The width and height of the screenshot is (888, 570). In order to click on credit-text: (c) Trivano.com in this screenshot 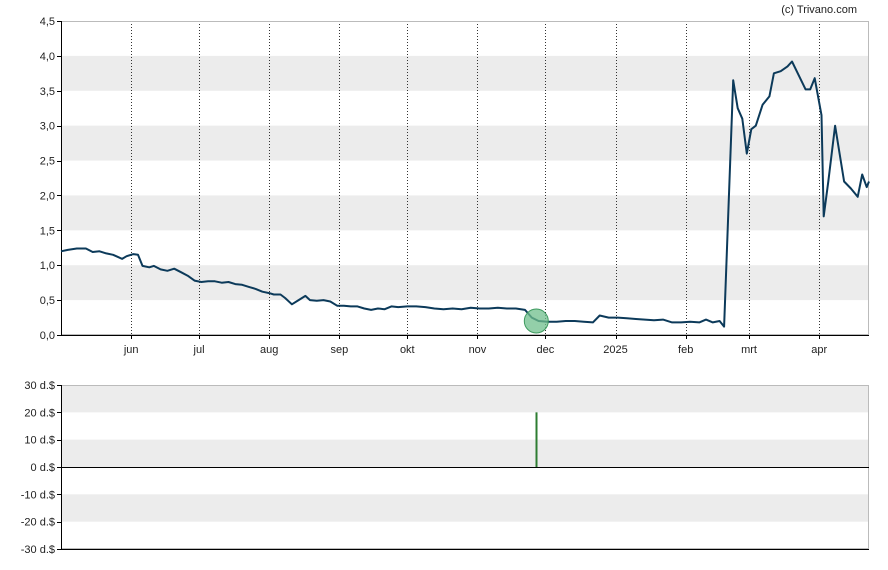, I will do `click(819, 10)`.